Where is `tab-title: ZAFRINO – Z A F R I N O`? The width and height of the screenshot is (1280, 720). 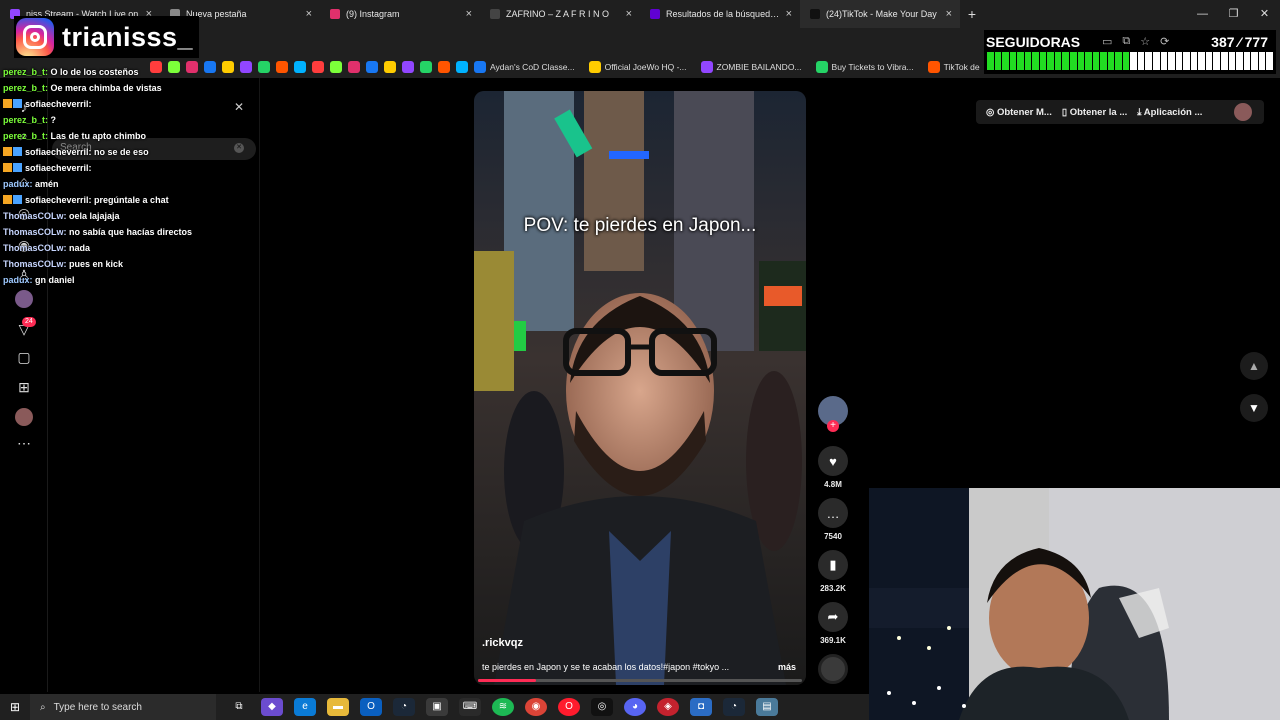
tab-title: ZAFRINO – Z A F R I N O is located at coordinates (558, 14).